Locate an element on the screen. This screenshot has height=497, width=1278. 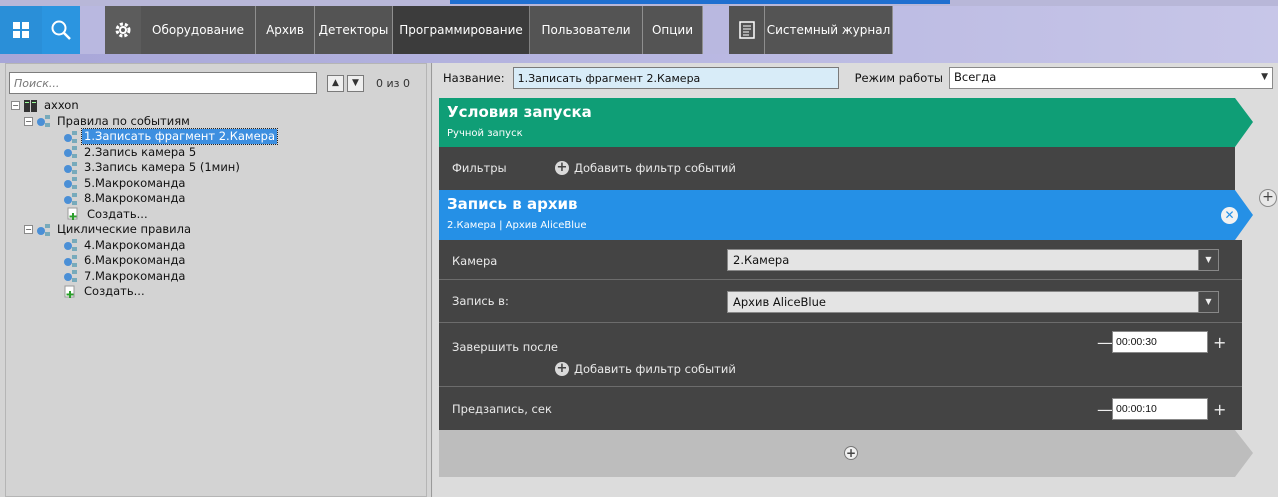
prerecord-label: Предзапись, сек is located at coordinates (502, 409).